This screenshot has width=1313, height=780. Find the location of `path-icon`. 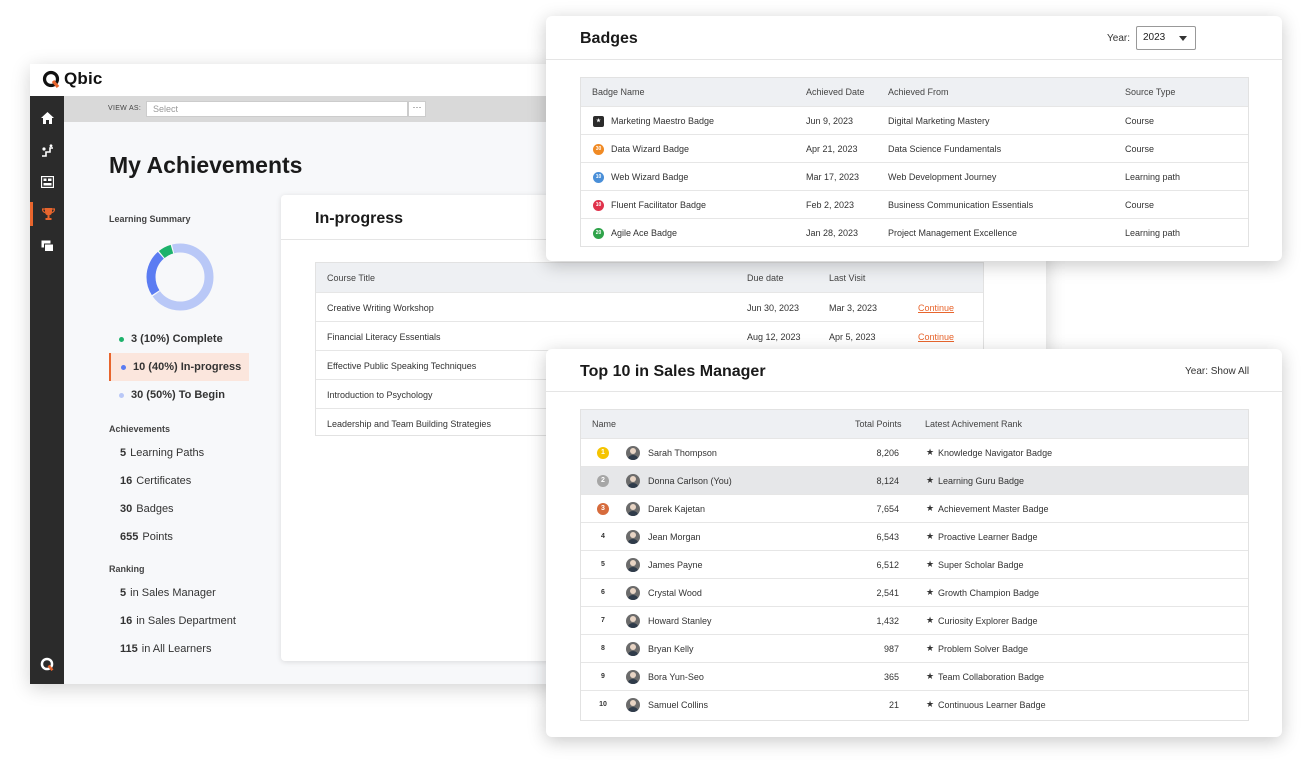

path-icon is located at coordinates (47, 150).